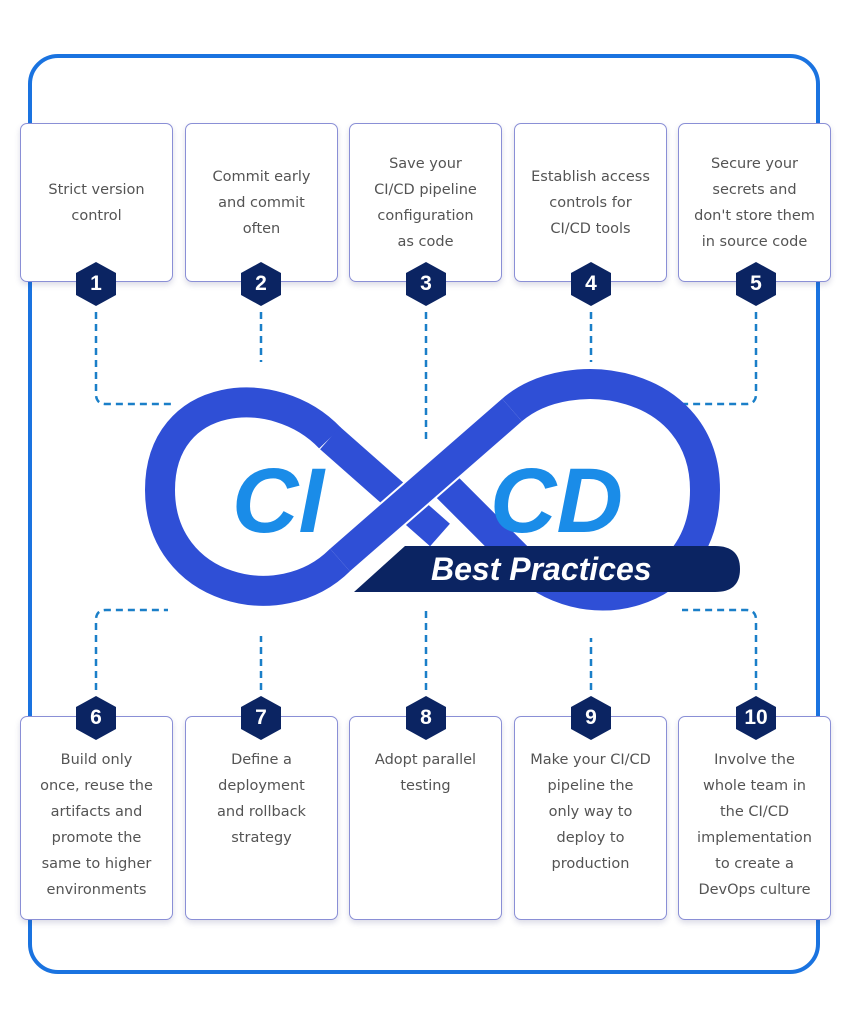  What do you see at coordinates (96, 215) in the screenshot?
I see `practice-text: control` at bounding box center [96, 215].